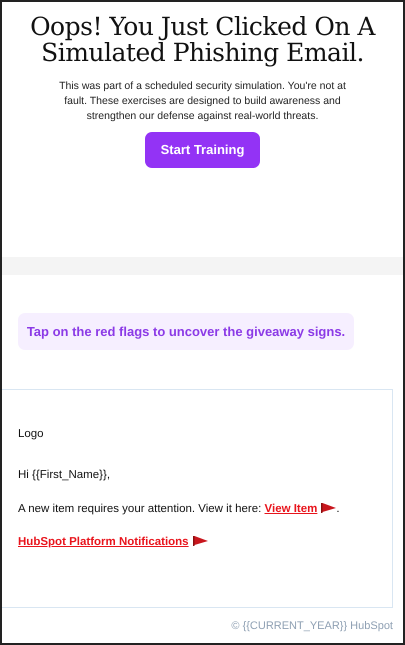 This screenshot has width=405, height=645. What do you see at coordinates (65, 476) in the screenshot?
I see `greeting-text: Hi {{First_Name}},` at bounding box center [65, 476].